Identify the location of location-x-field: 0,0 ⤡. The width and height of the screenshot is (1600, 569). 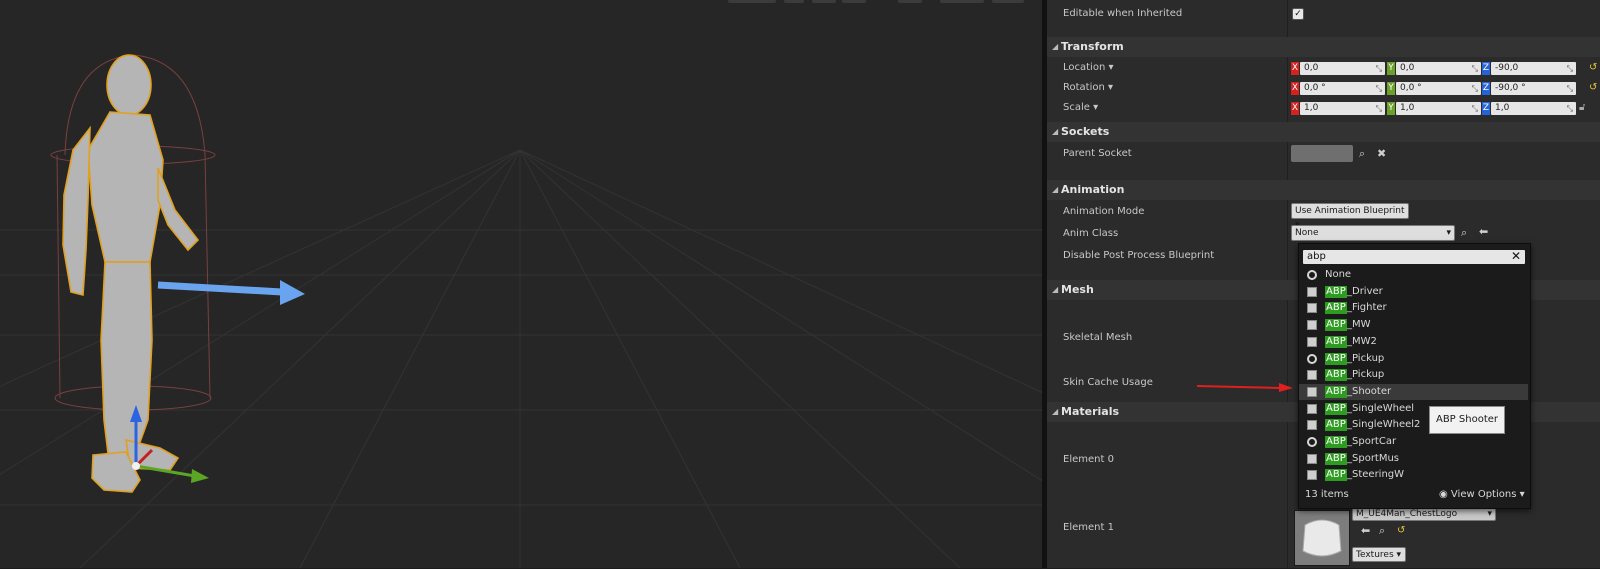
(1342, 68).